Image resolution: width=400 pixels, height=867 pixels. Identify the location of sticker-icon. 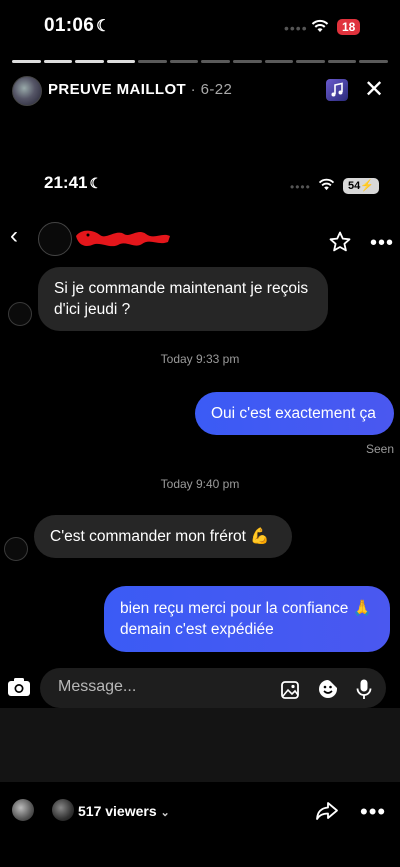
(328, 689).